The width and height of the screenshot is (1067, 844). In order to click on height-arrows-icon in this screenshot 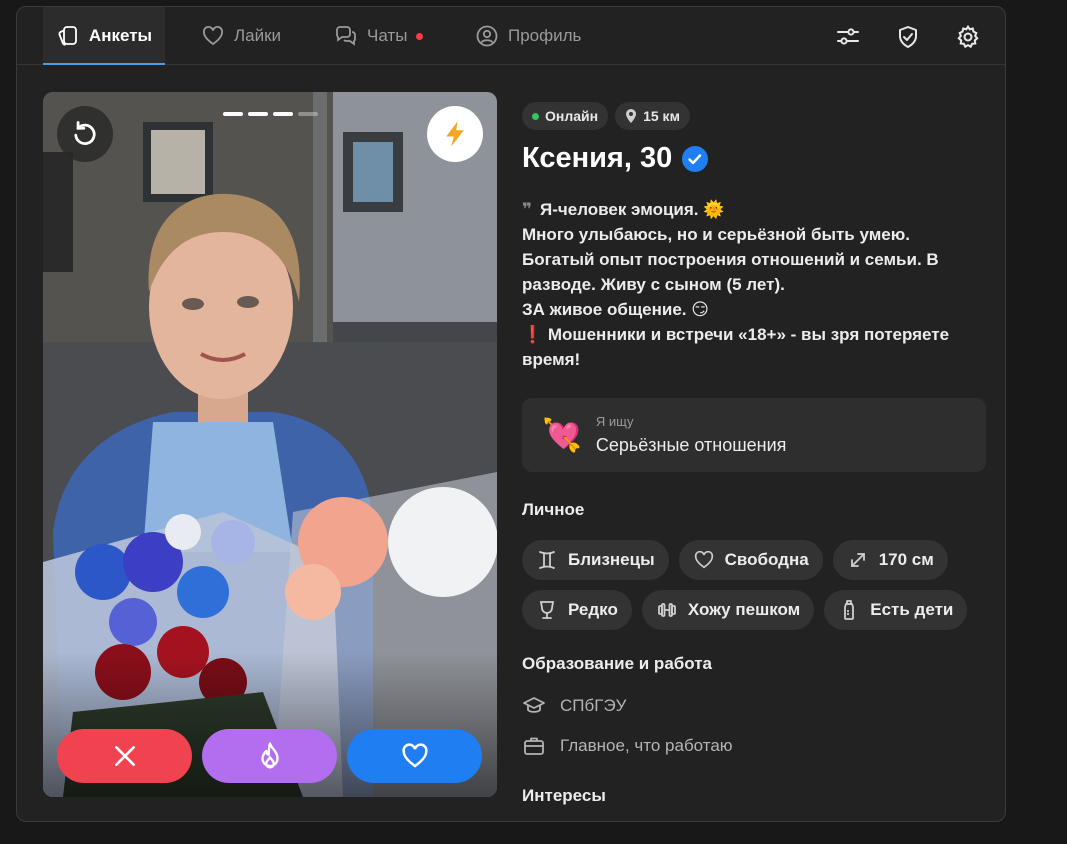, I will do `click(857, 560)`.